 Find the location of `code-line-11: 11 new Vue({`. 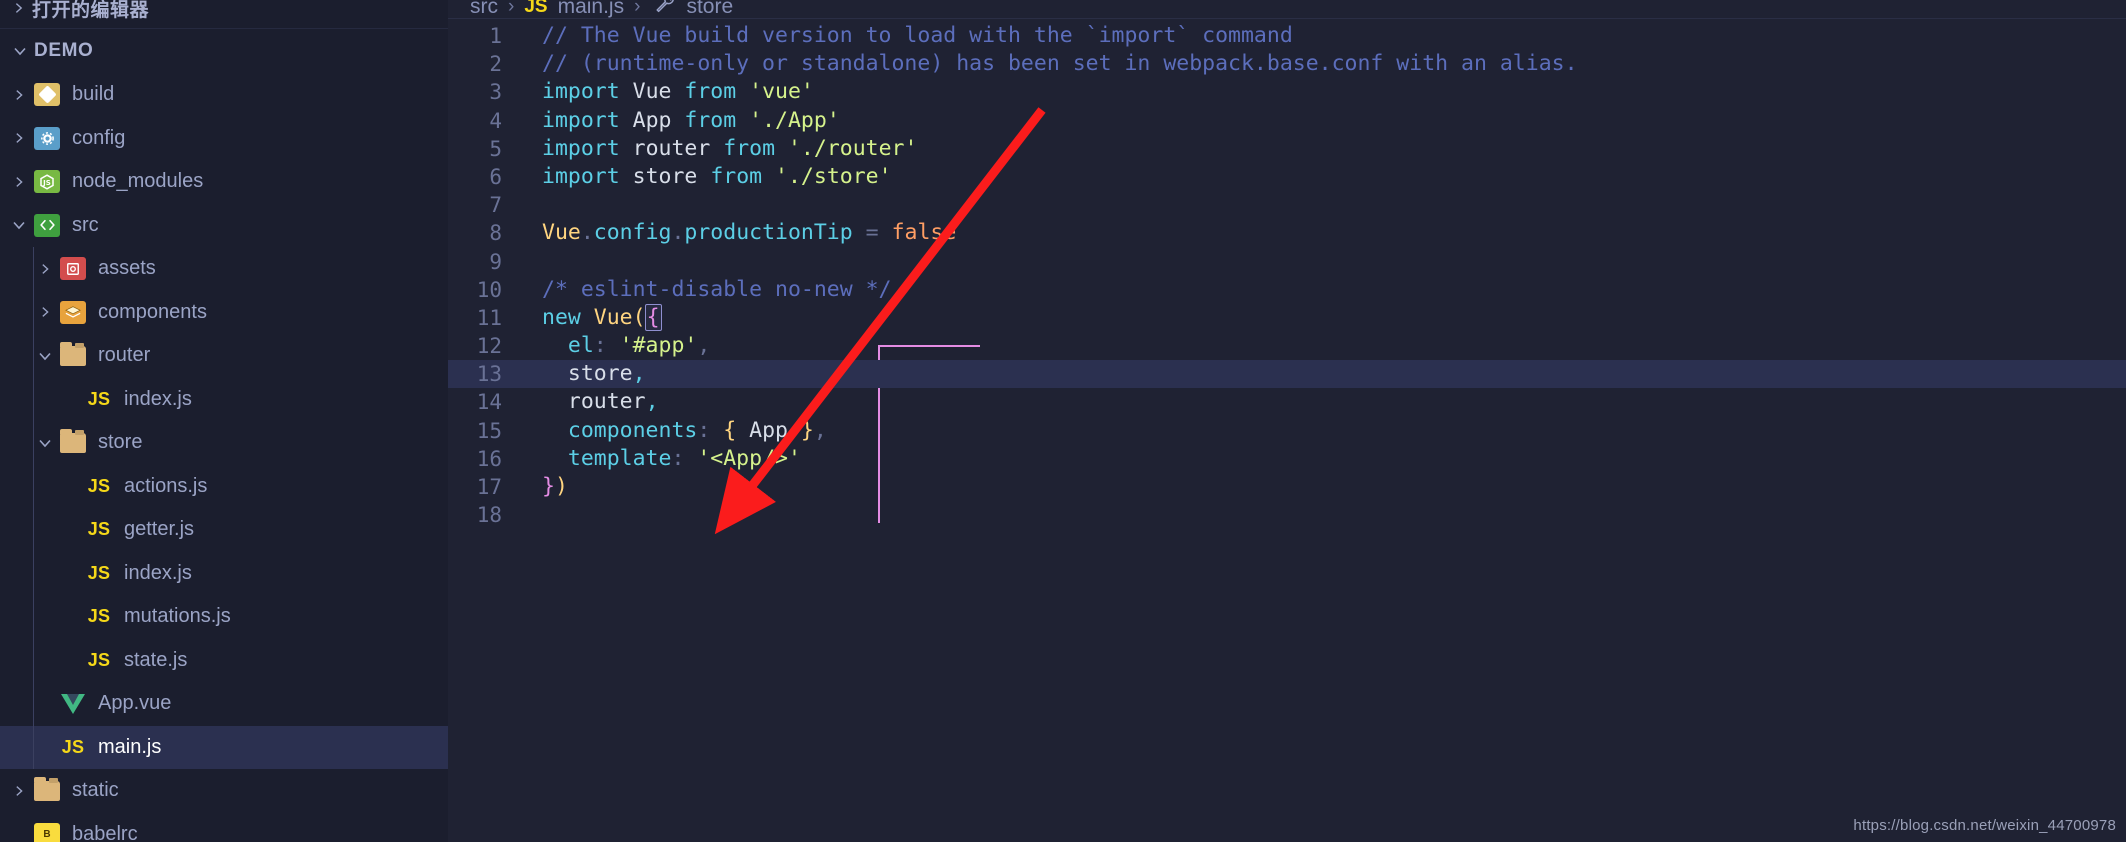

code-line-11: 11 new Vue({ is located at coordinates (1287, 317).